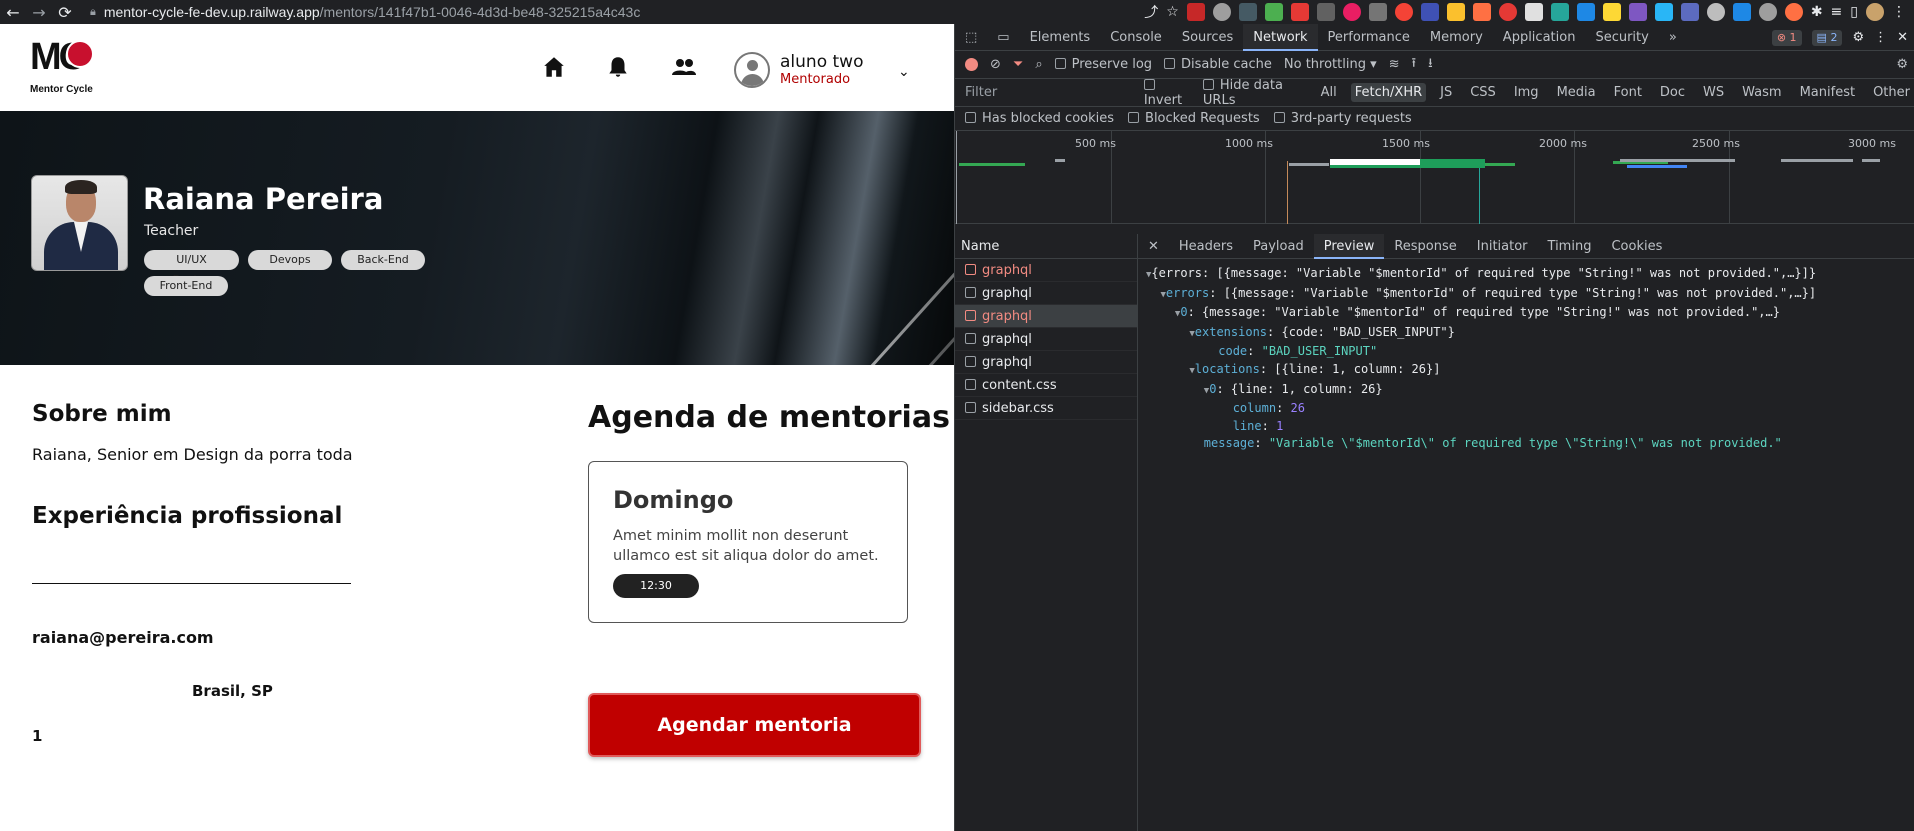 This screenshot has height=831, width=1914. Describe the element at coordinates (971, 64) in the screenshot. I see `record-icon` at that location.